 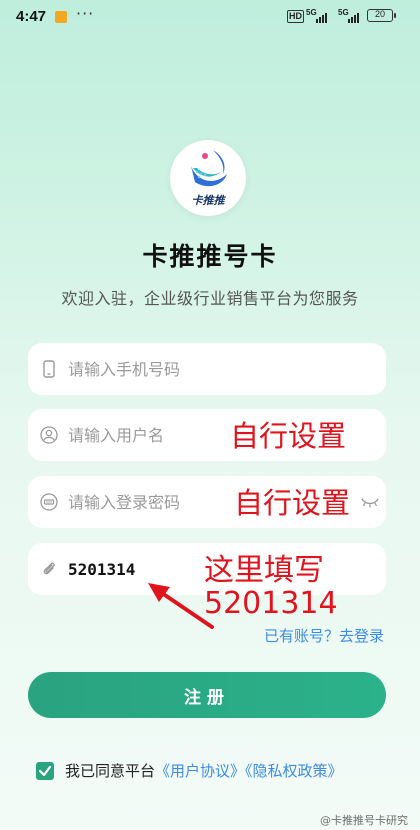 What do you see at coordinates (210, 256) in the screenshot?
I see `page-title: 卡推推号卡` at bounding box center [210, 256].